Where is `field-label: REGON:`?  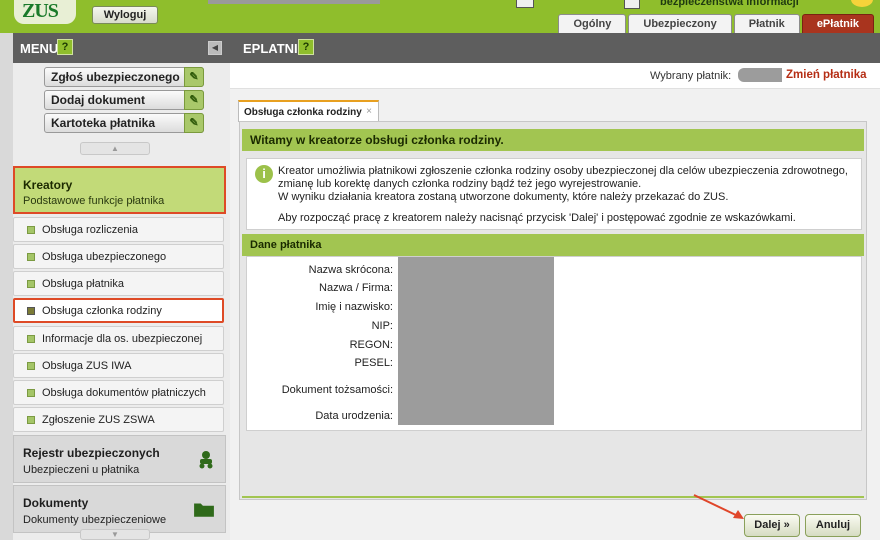
field-label: REGON: is located at coordinates (371, 345).